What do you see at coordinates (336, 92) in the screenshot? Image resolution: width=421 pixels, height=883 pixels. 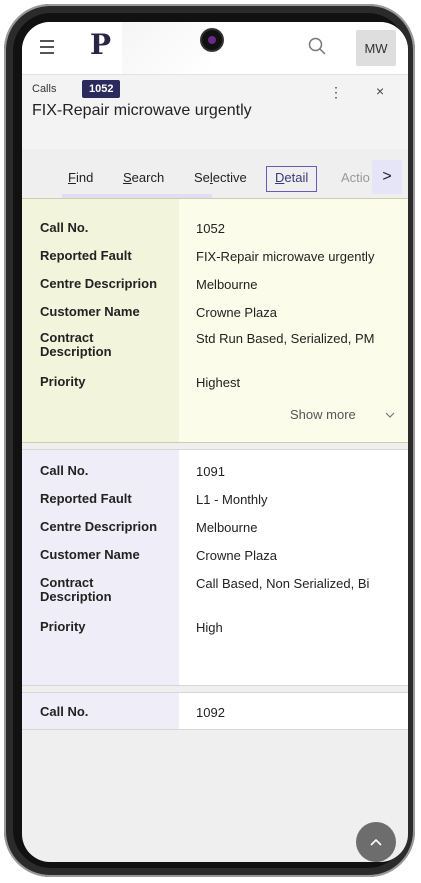 I see `more-options-icon: ⋮` at bounding box center [336, 92].